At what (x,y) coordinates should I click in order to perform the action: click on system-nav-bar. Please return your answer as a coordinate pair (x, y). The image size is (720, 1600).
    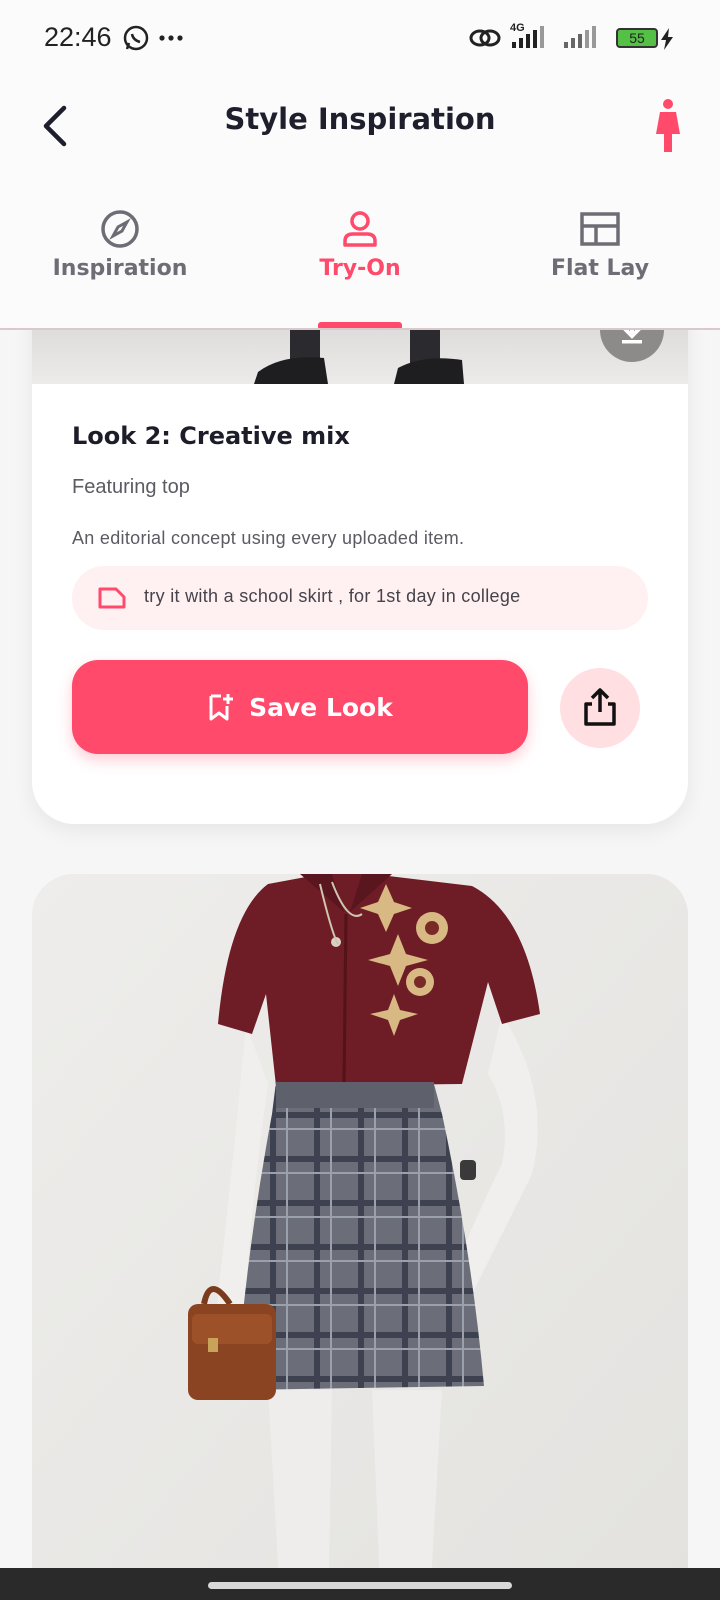
    Looking at the image, I should click on (360, 1584).